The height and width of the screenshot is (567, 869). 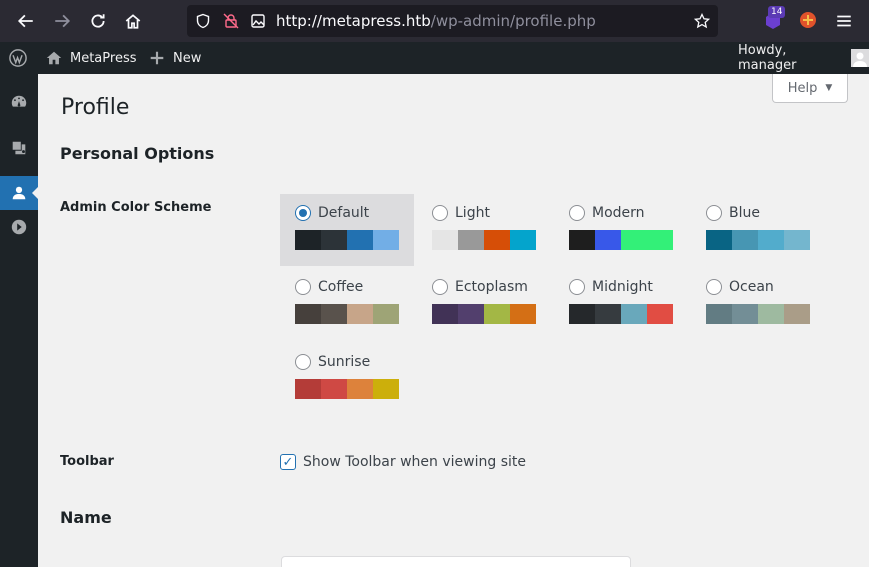 I want to click on scheme-name: Default, so click(x=344, y=213).